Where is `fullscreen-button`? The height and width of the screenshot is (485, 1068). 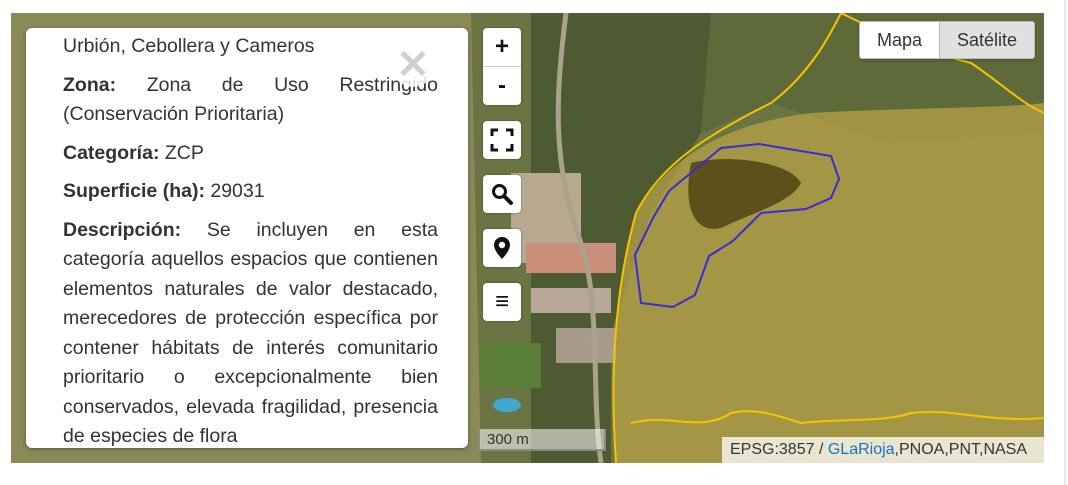
fullscreen-button is located at coordinates (502, 140).